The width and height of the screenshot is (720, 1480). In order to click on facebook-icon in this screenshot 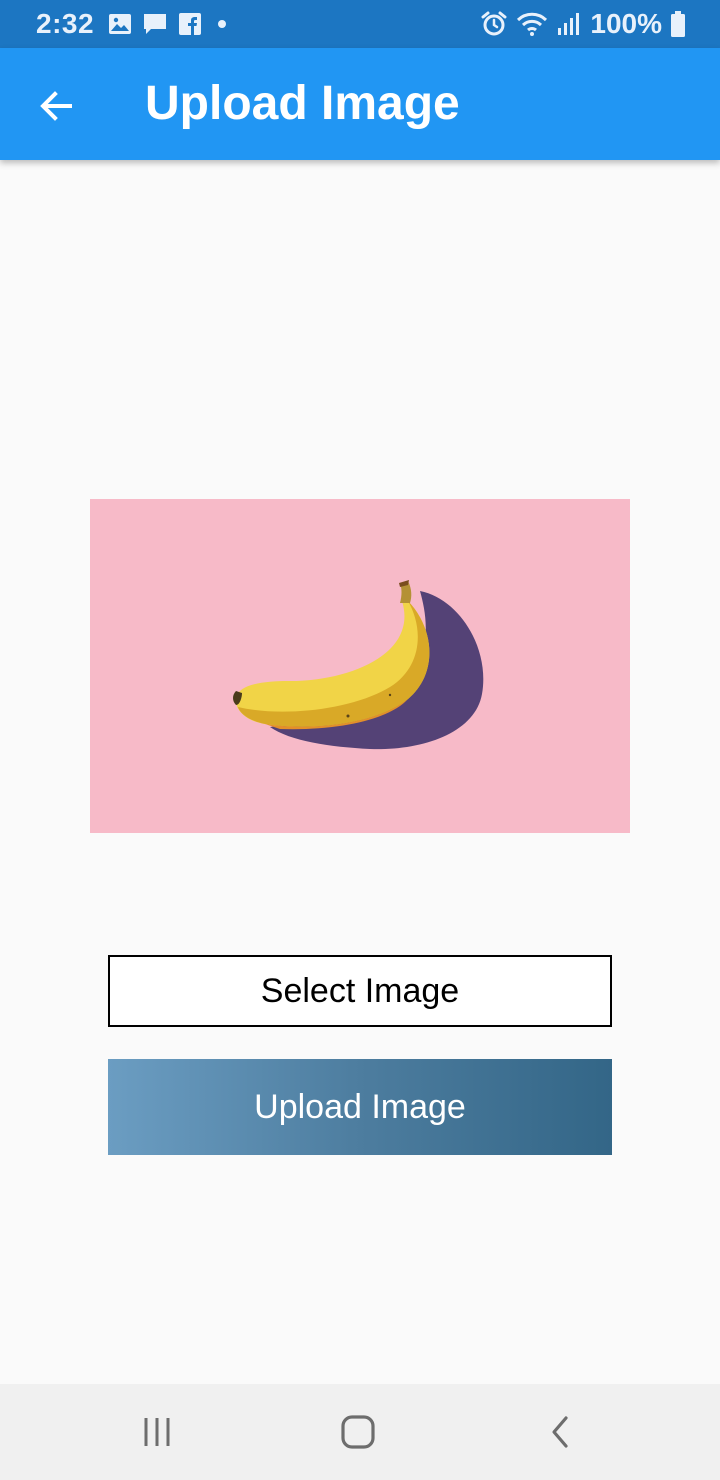, I will do `click(190, 24)`.